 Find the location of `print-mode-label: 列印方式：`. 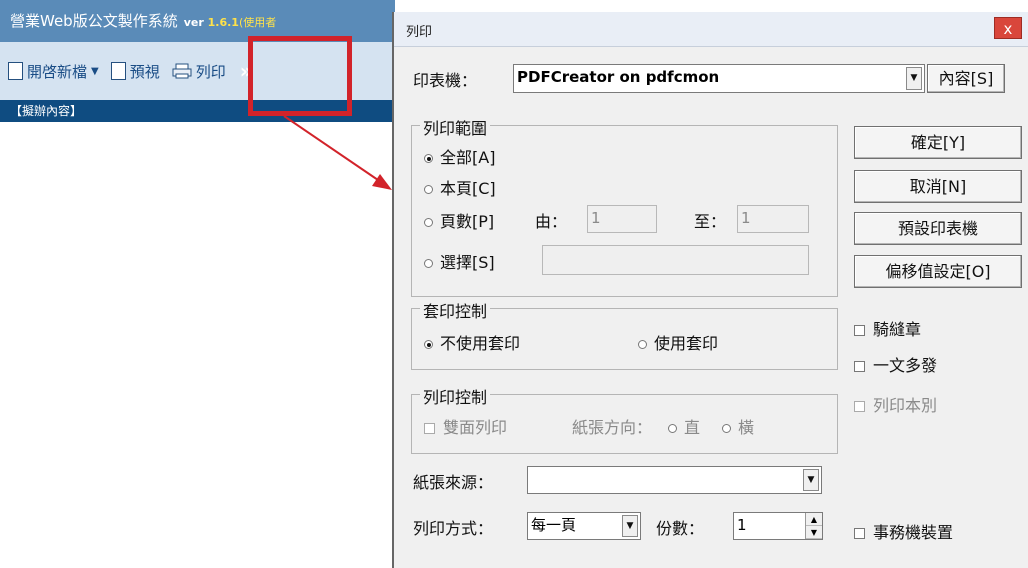

print-mode-label: 列印方式： is located at coordinates (453, 528).